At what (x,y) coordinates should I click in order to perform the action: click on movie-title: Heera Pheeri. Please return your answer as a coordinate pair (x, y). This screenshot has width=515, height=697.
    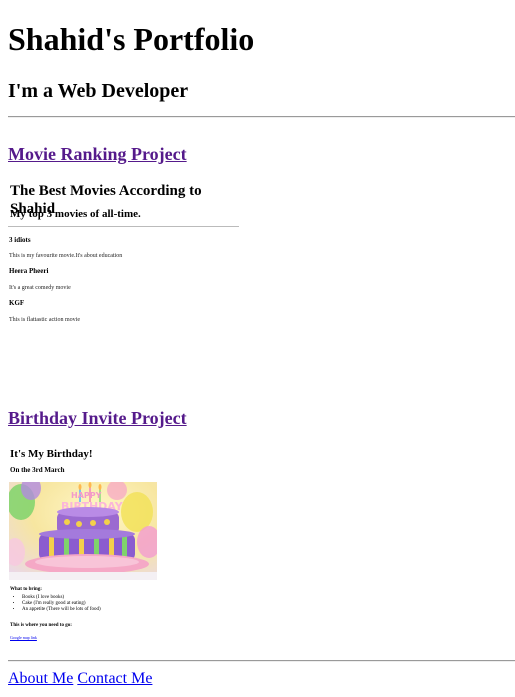
    Looking at the image, I should click on (29, 271).